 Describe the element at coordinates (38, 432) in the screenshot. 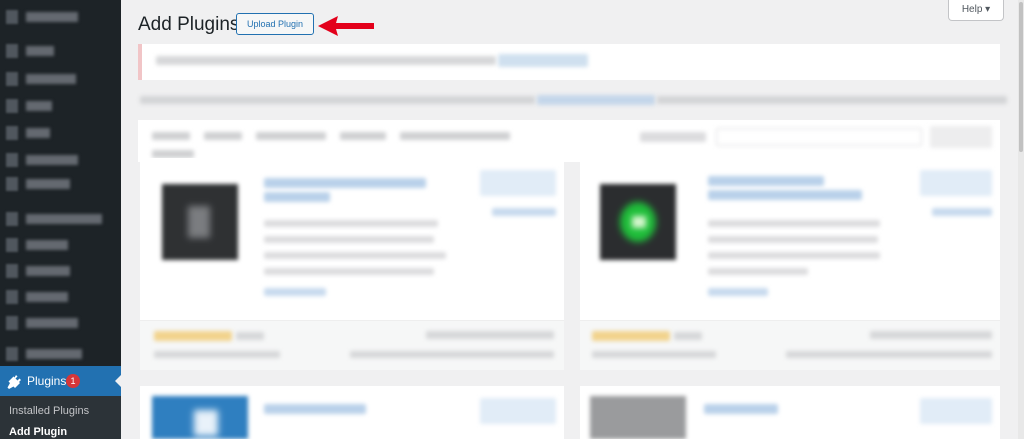

I see `submenu-add-plugin: Add Plugin` at that location.